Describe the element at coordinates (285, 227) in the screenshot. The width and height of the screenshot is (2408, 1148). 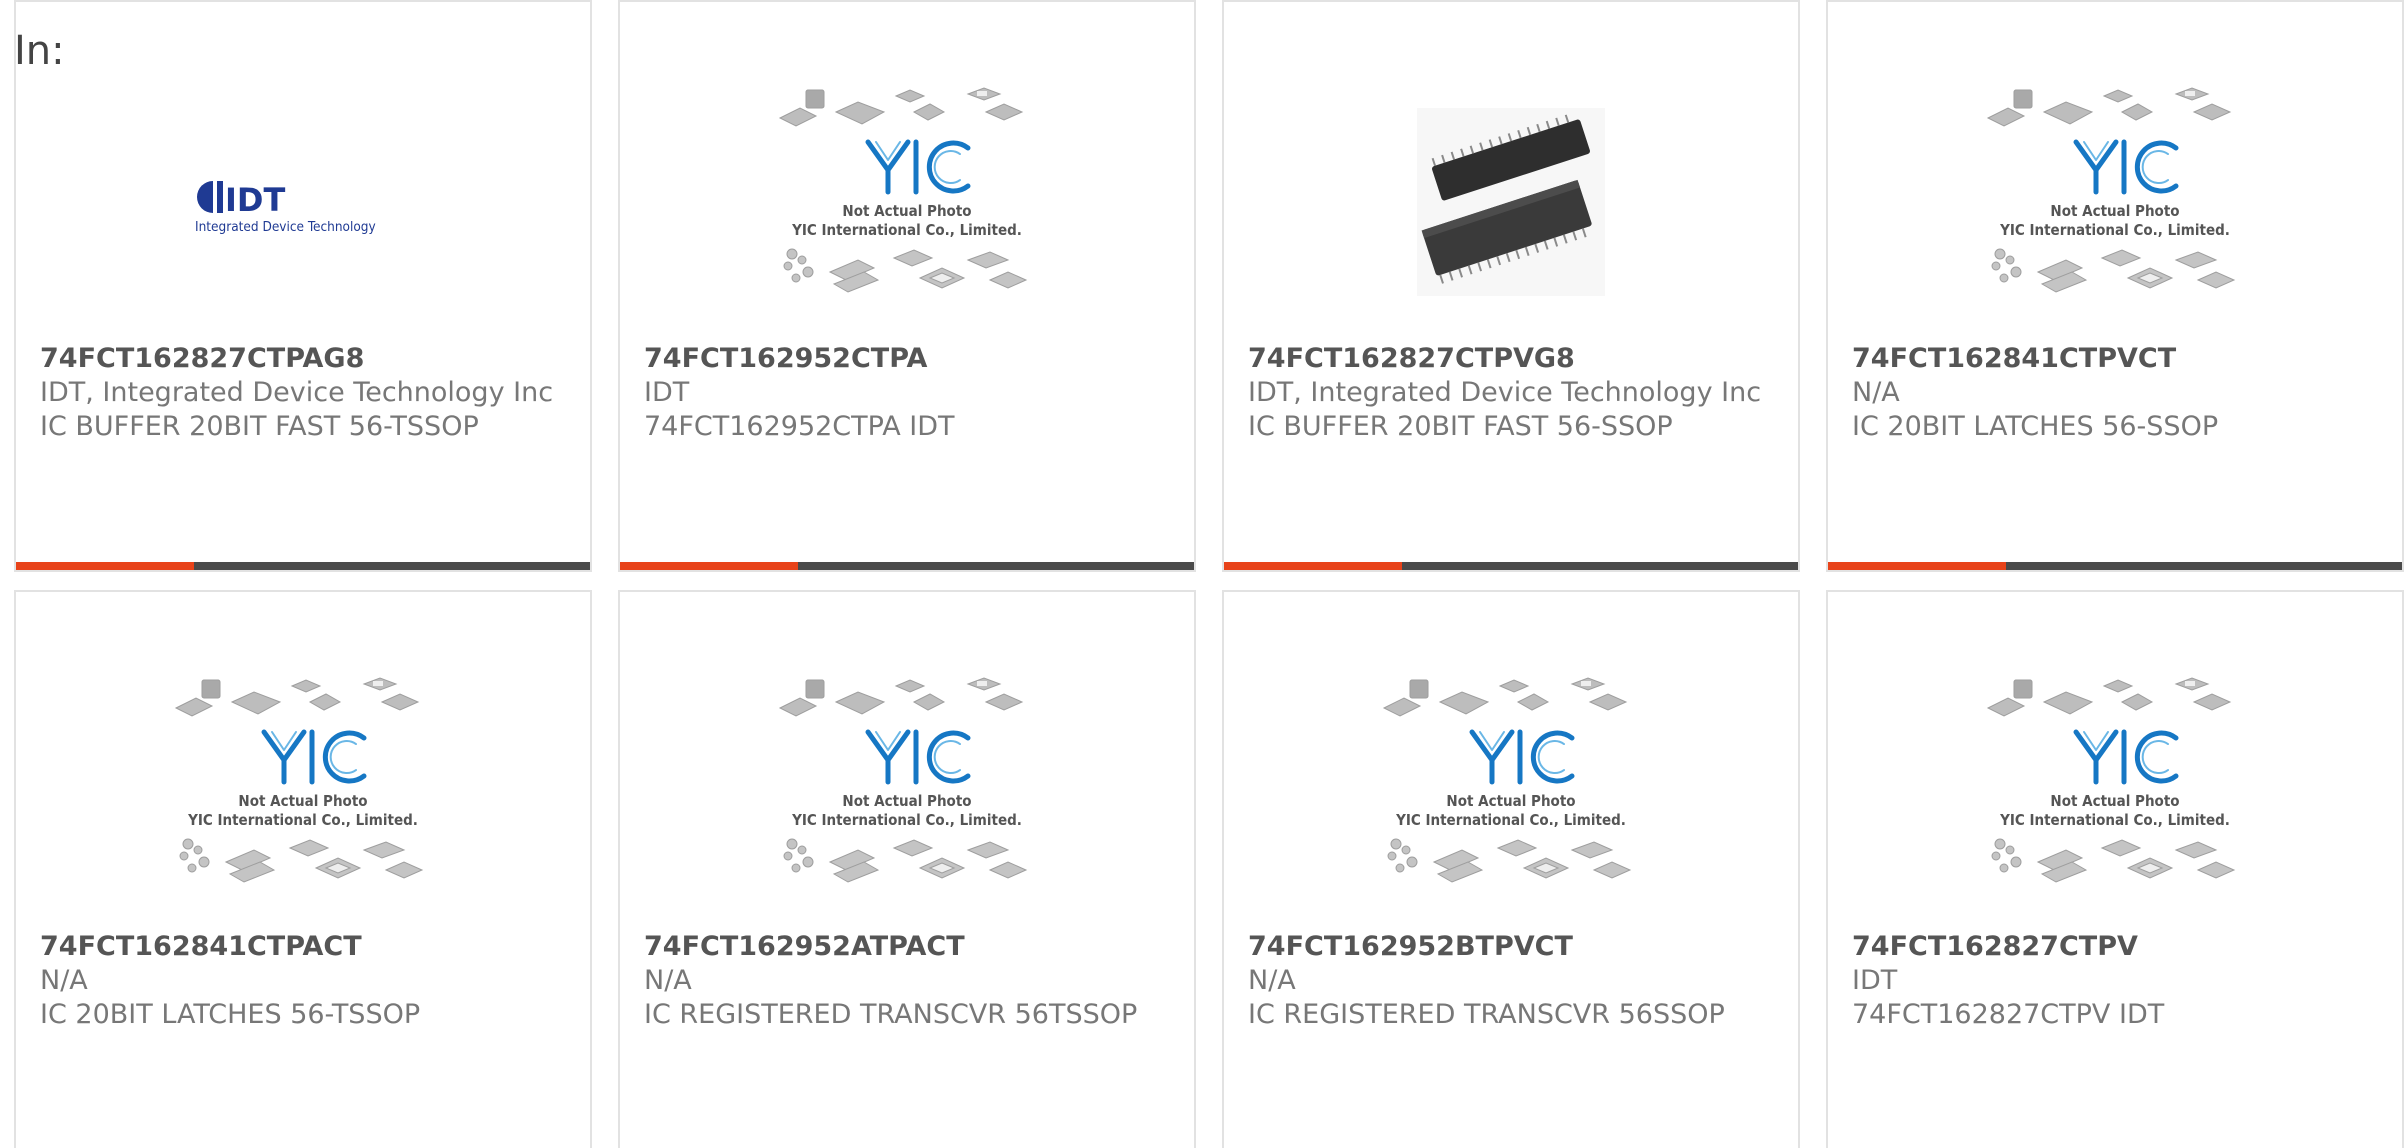
I see `idt-logo-tagline: Integrated Device Technology` at that location.